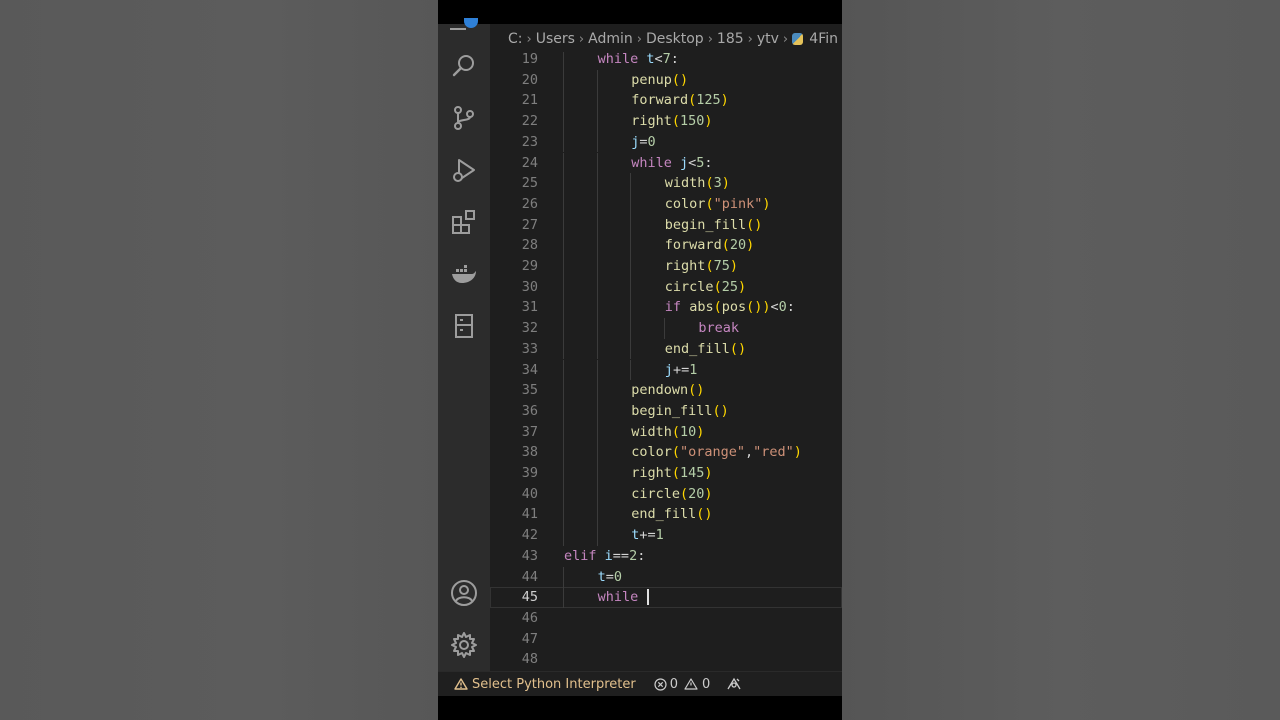 Image resolution: width=1280 pixels, height=720 pixels. What do you see at coordinates (610, 39) in the screenshot?
I see `breadcrumb-admin: Admin` at bounding box center [610, 39].